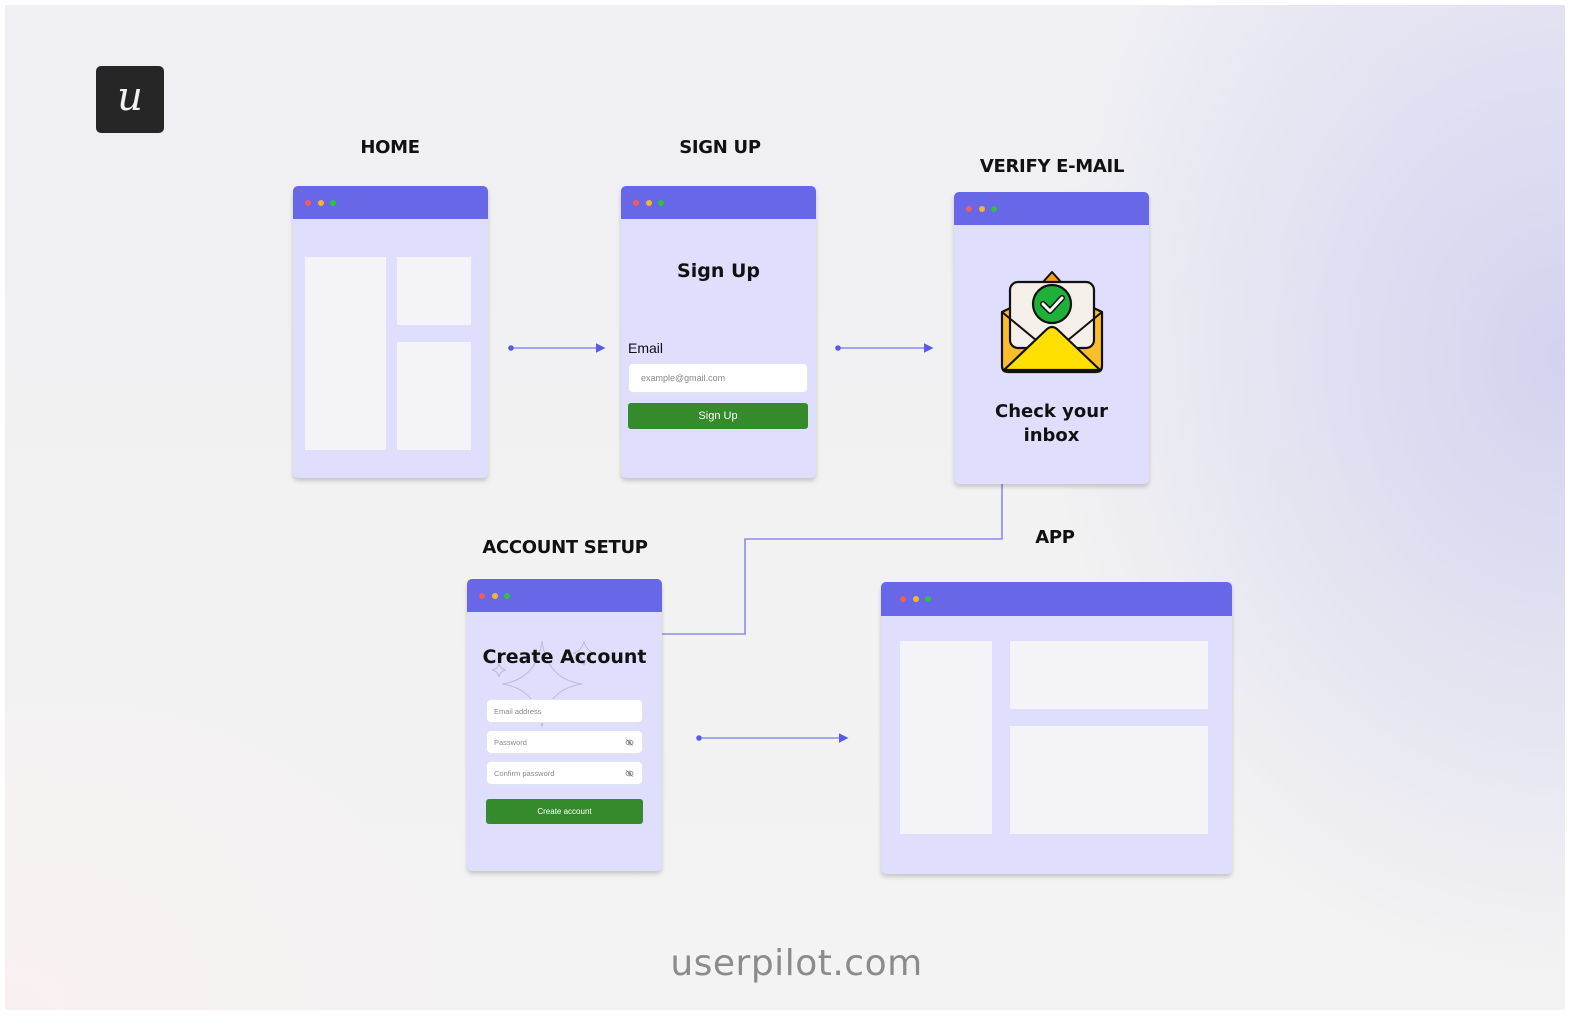  What do you see at coordinates (718, 378) in the screenshot?
I see `signup-email-input: example@gmail.com` at bounding box center [718, 378].